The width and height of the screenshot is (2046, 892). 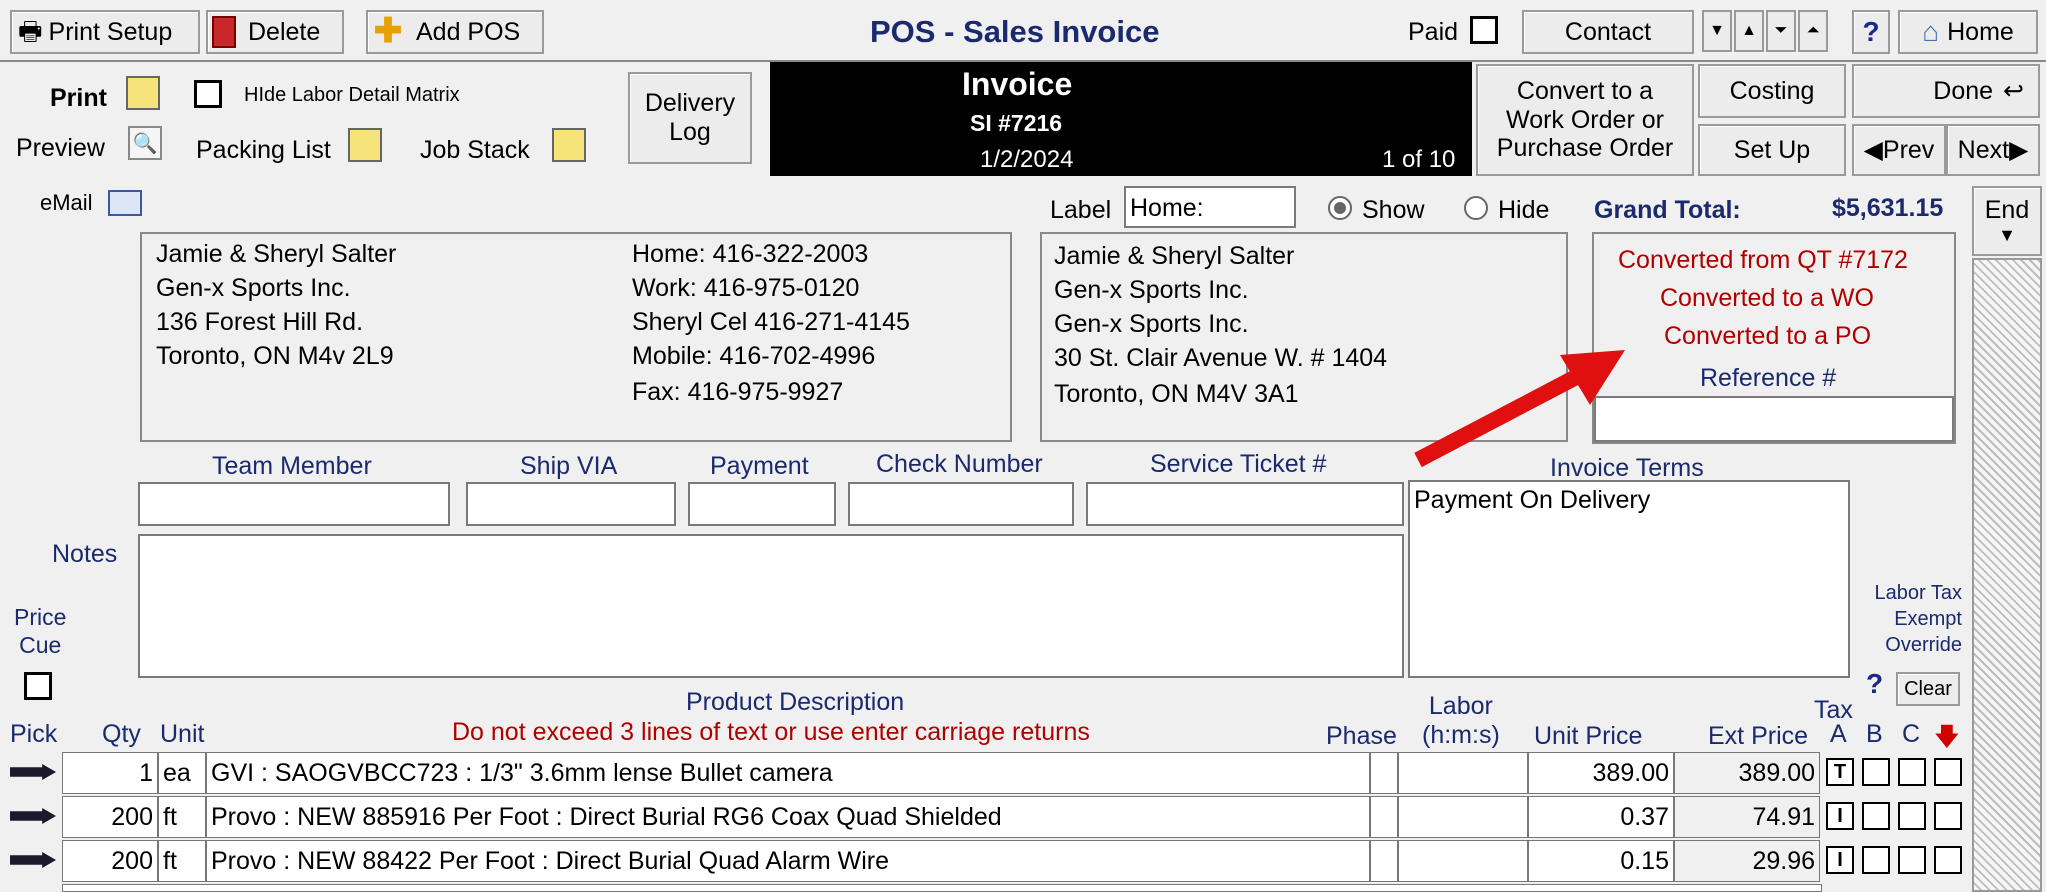 I want to click on qty-cell: 1, so click(x=110, y=773).